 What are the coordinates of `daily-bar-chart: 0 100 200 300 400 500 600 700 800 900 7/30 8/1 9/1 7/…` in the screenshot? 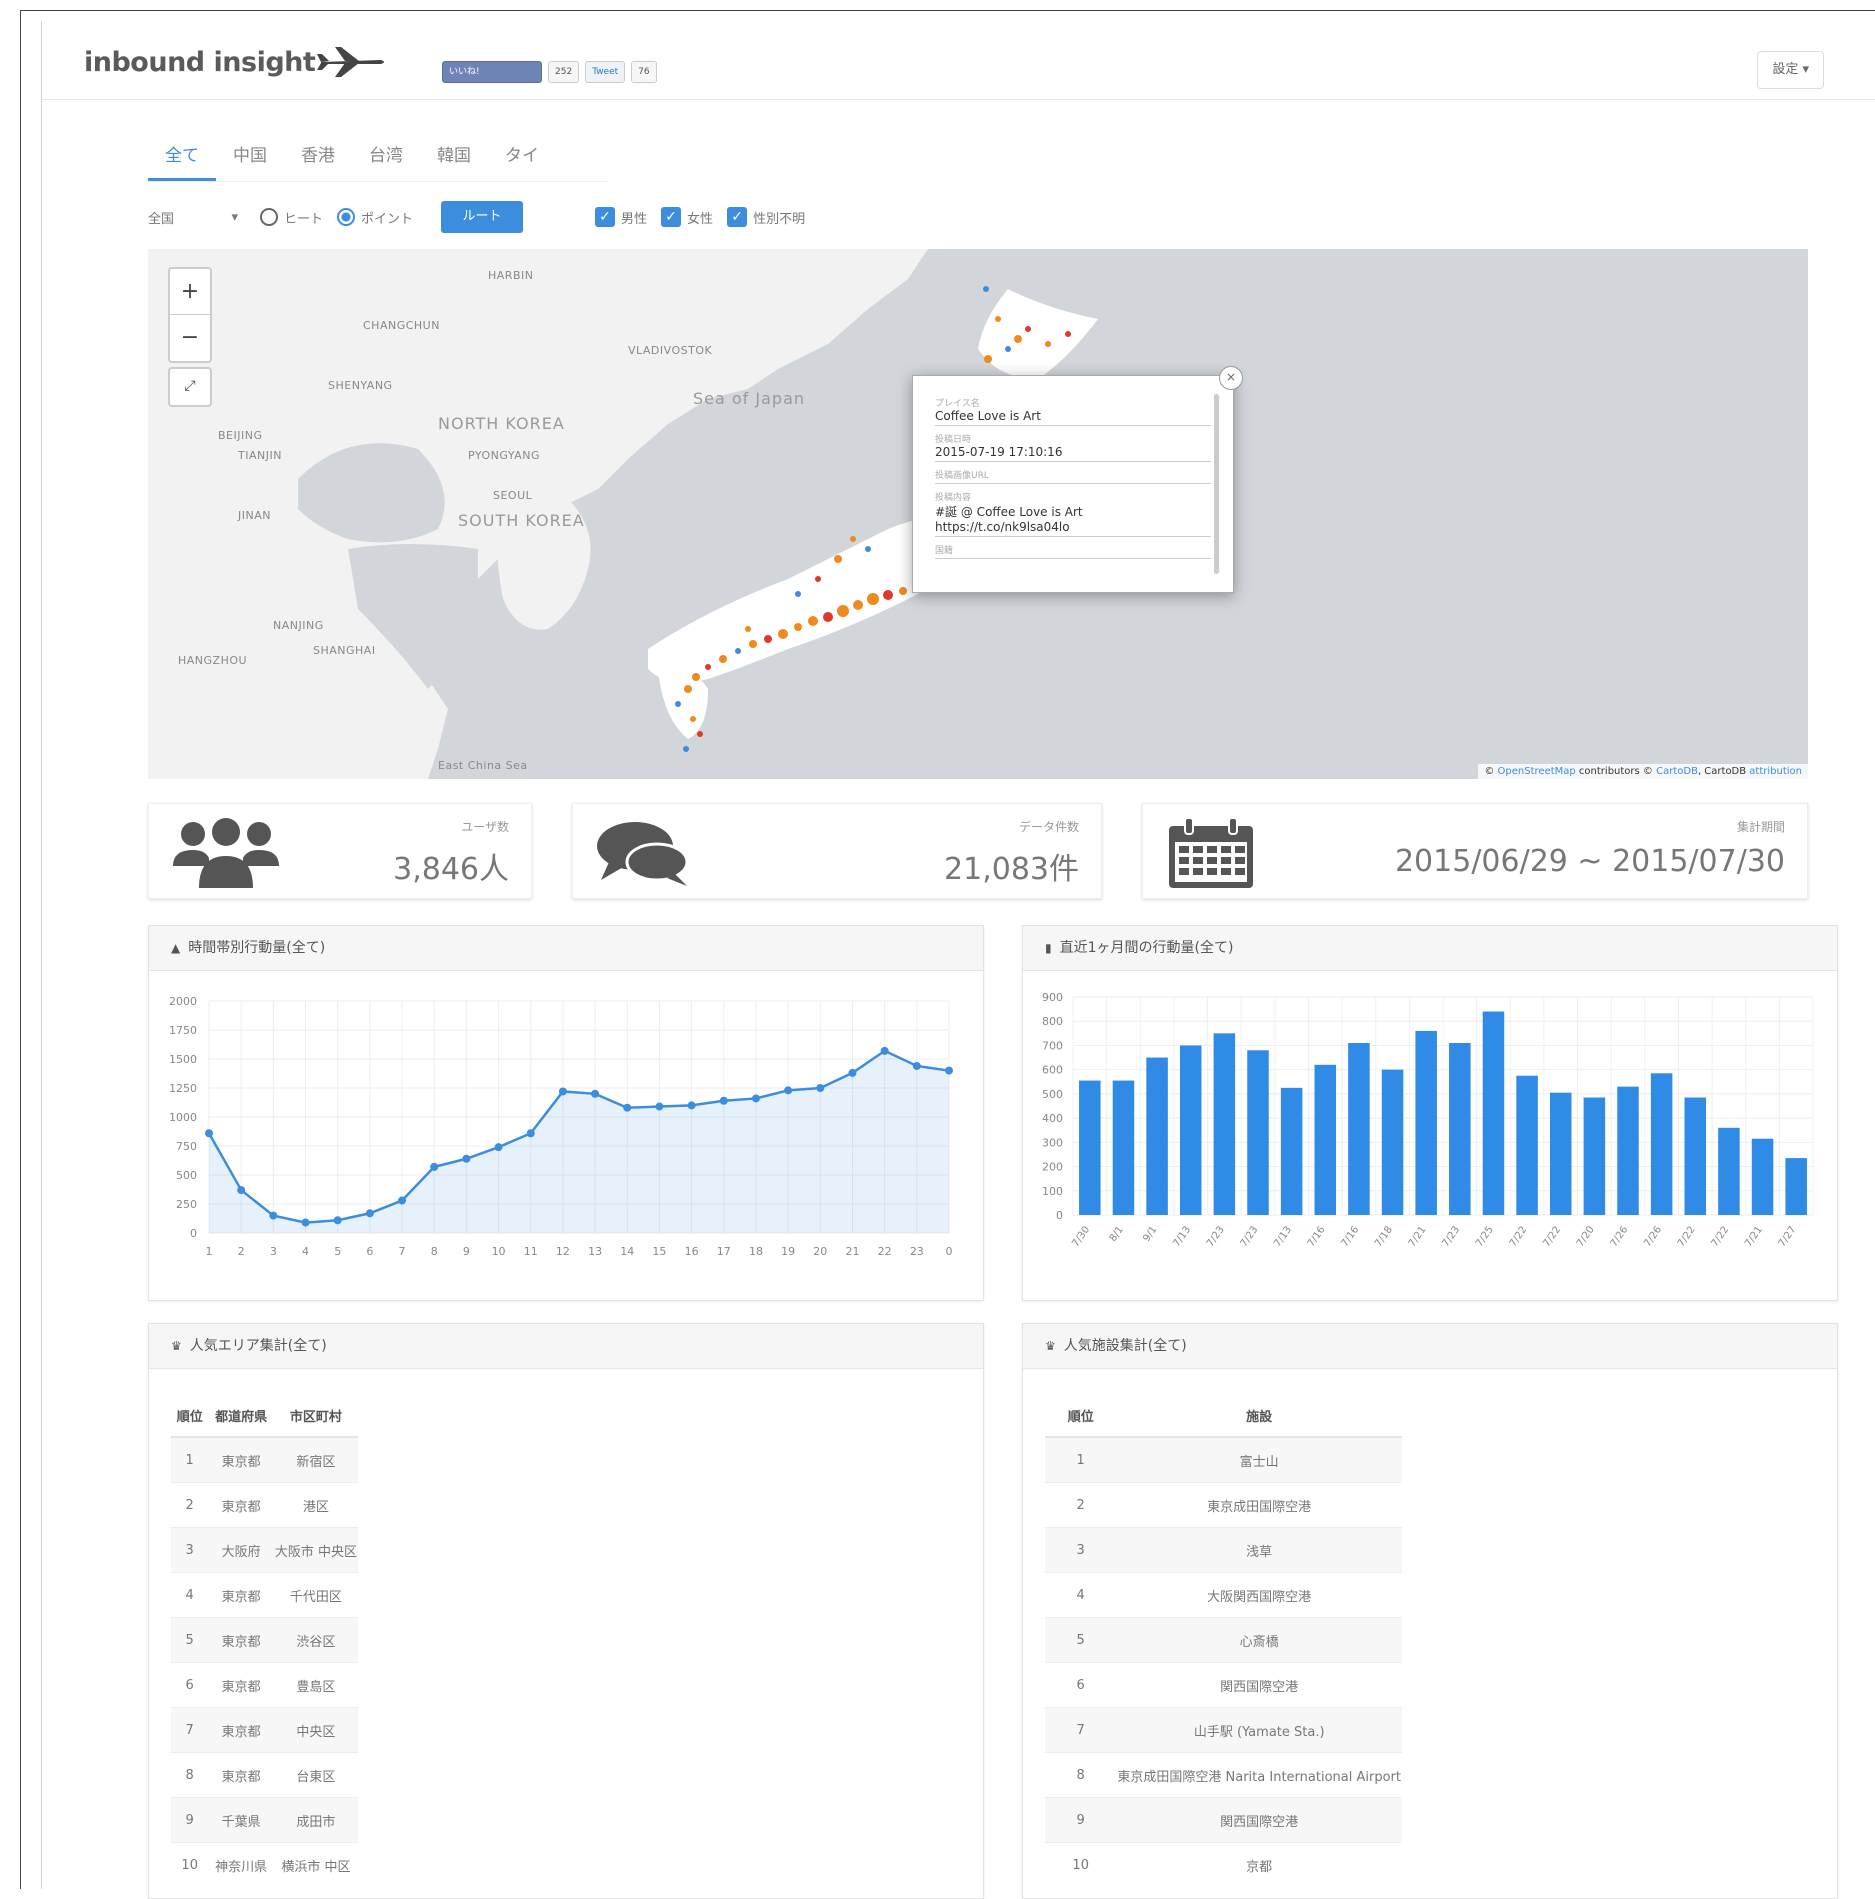 It's located at (1428, 1120).